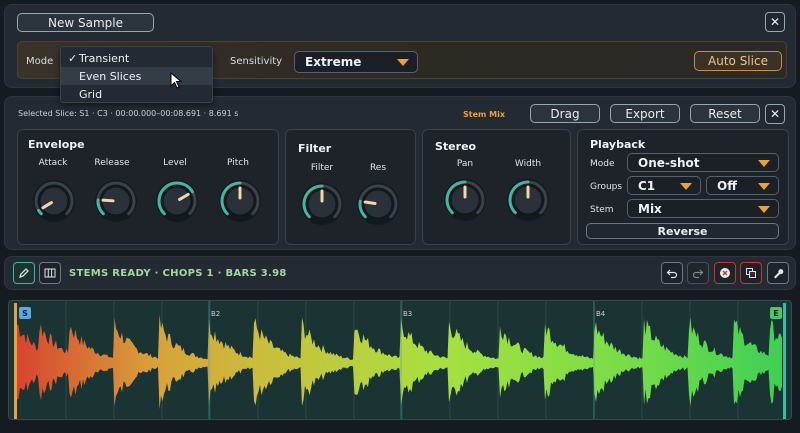 This screenshot has width=800, height=433. What do you see at coordinates (528, 164) in the screenshot?
I see `knob-label: Width` at bounding box center [528, 164].